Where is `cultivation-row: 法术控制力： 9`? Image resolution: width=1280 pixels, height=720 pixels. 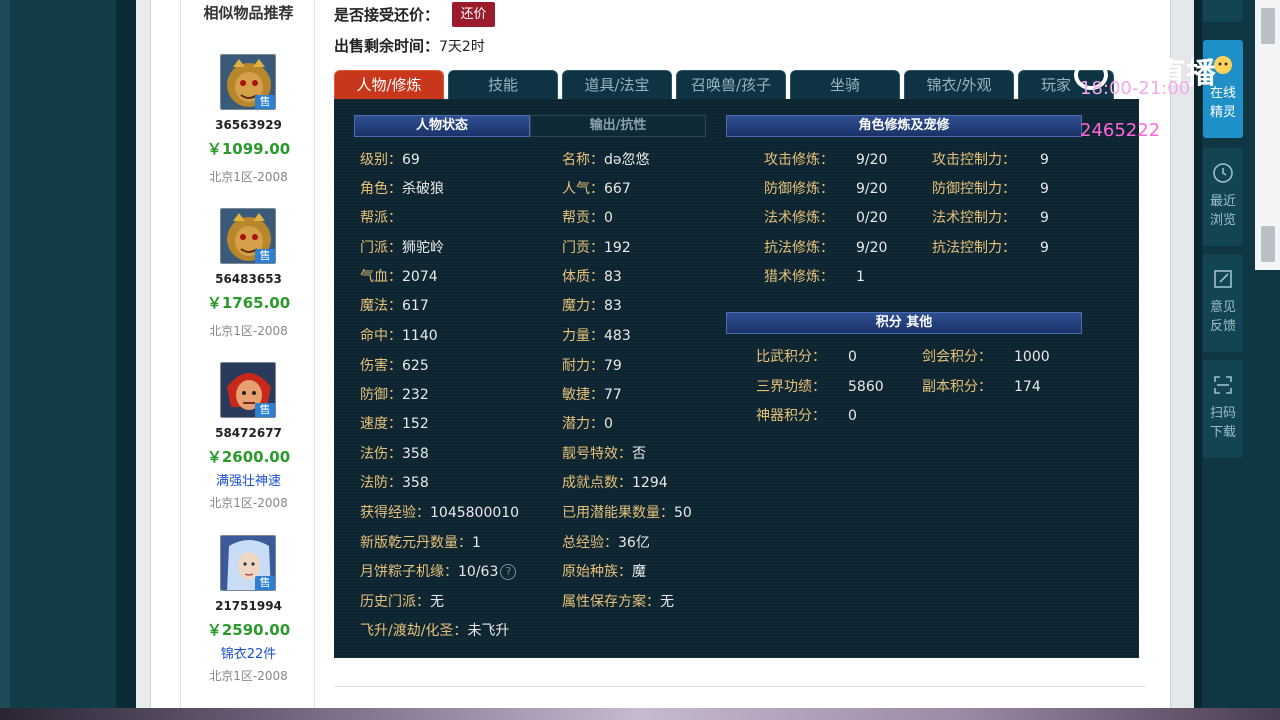 cultivation-row: 法术控制力： 9 is located at coordinates (990, 218).